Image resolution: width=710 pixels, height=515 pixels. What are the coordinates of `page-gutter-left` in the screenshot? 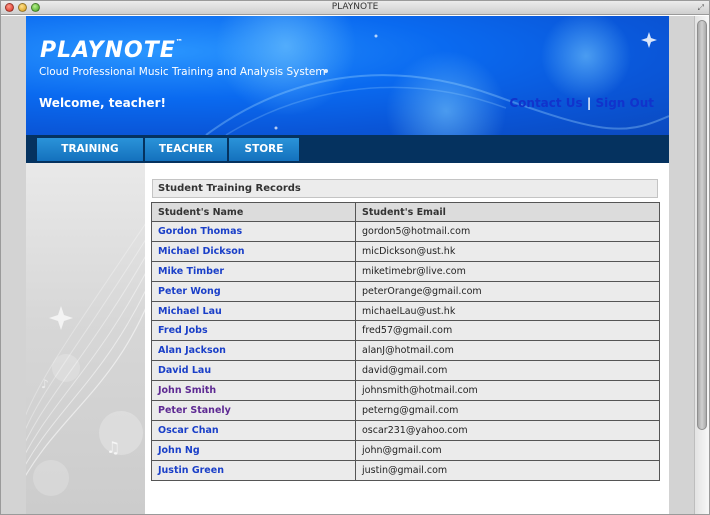 It's located at (13, 265).